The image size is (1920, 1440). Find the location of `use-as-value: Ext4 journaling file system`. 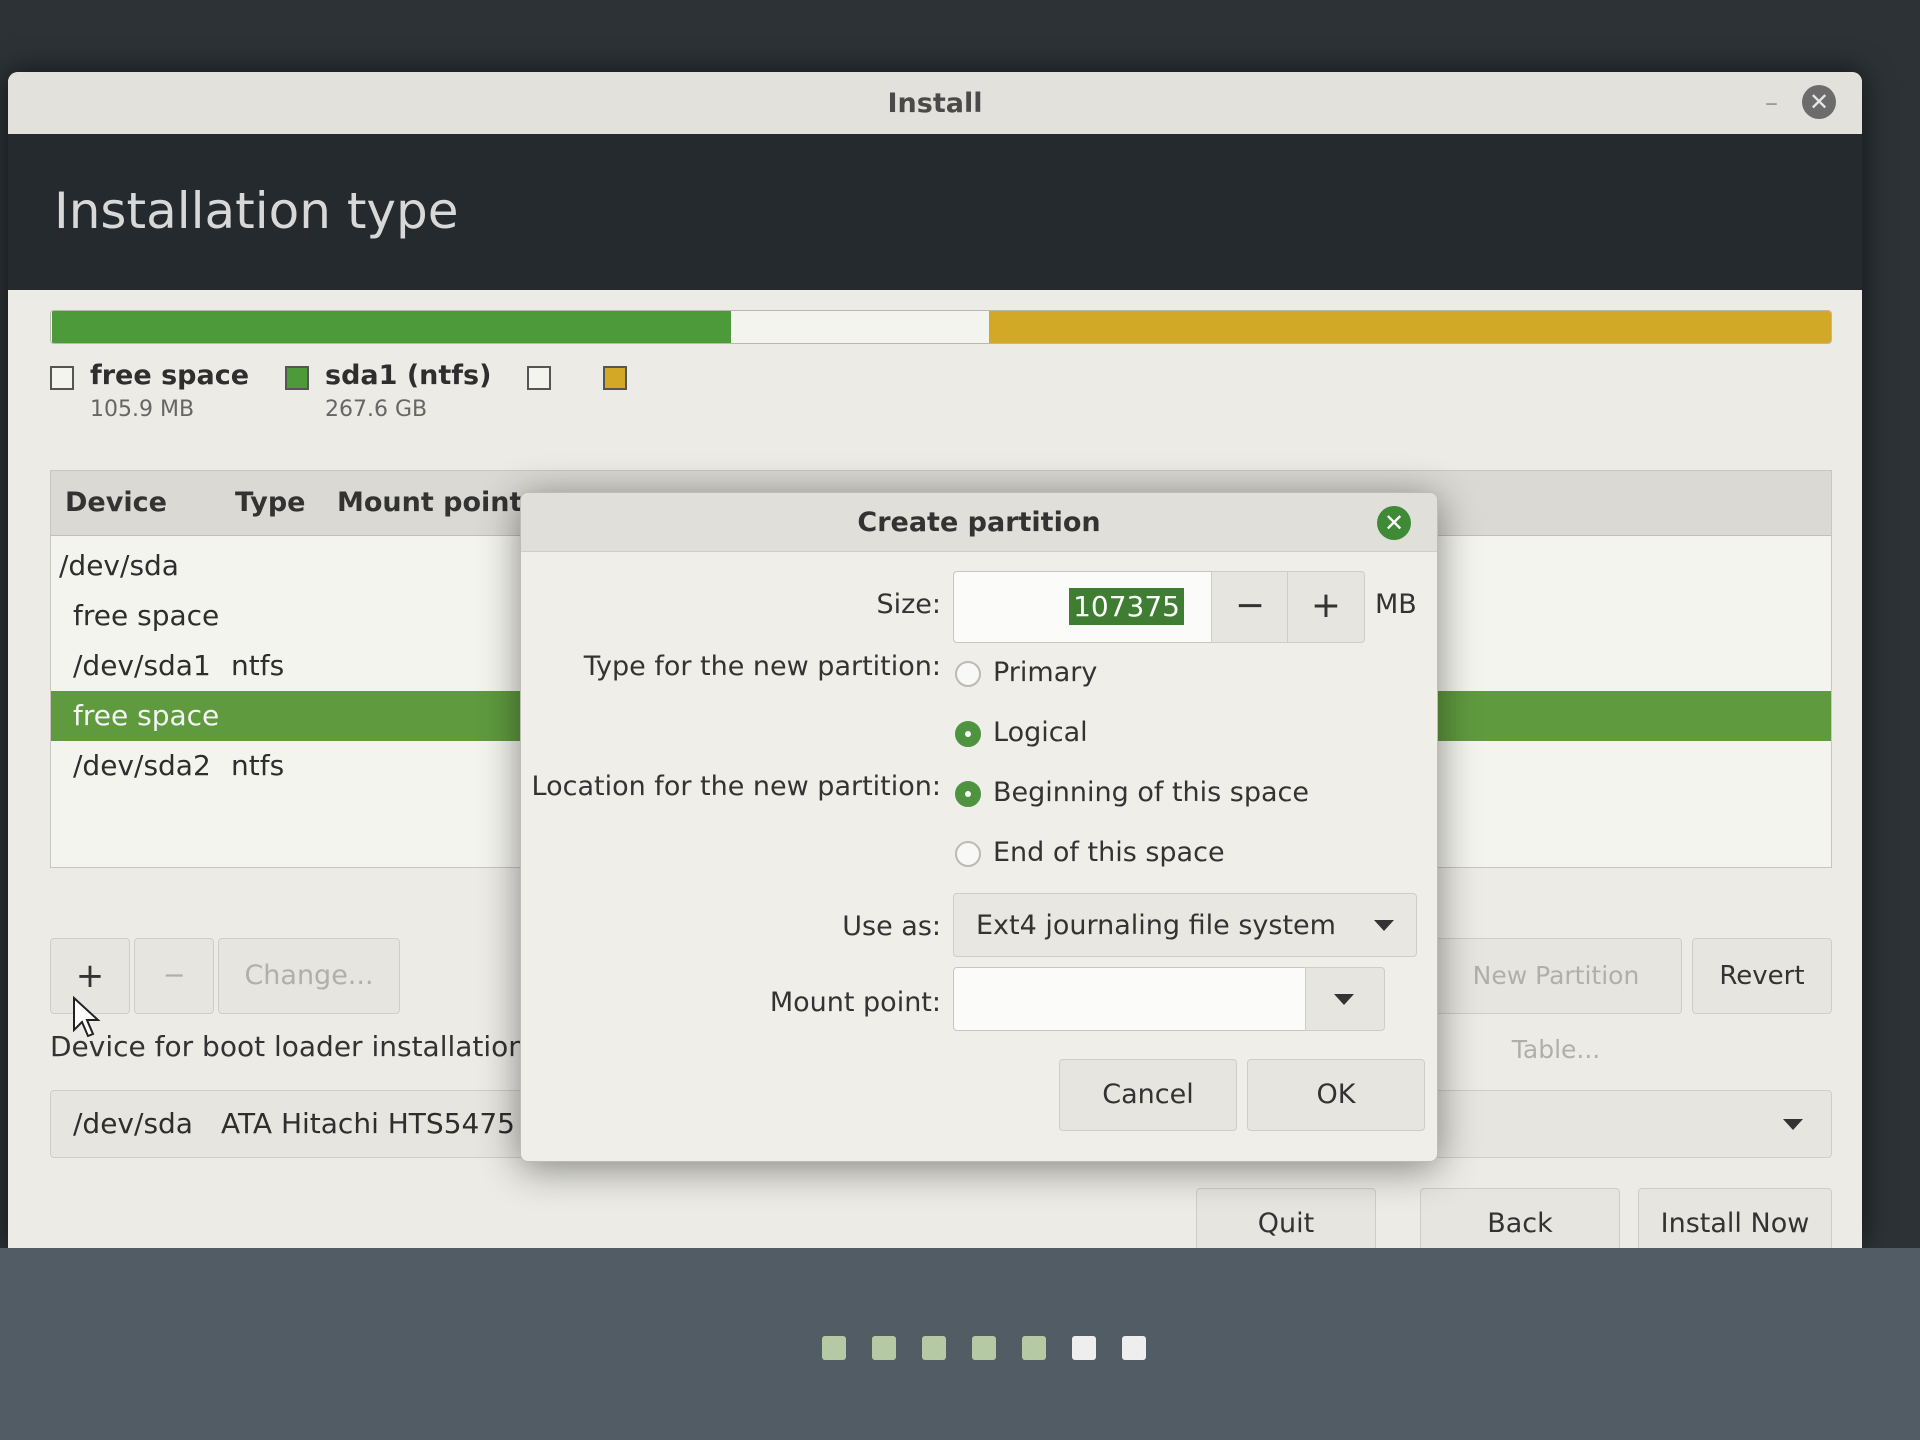

use-as-value: Ext4 journaling file system is located at coordinates (1156, 925).